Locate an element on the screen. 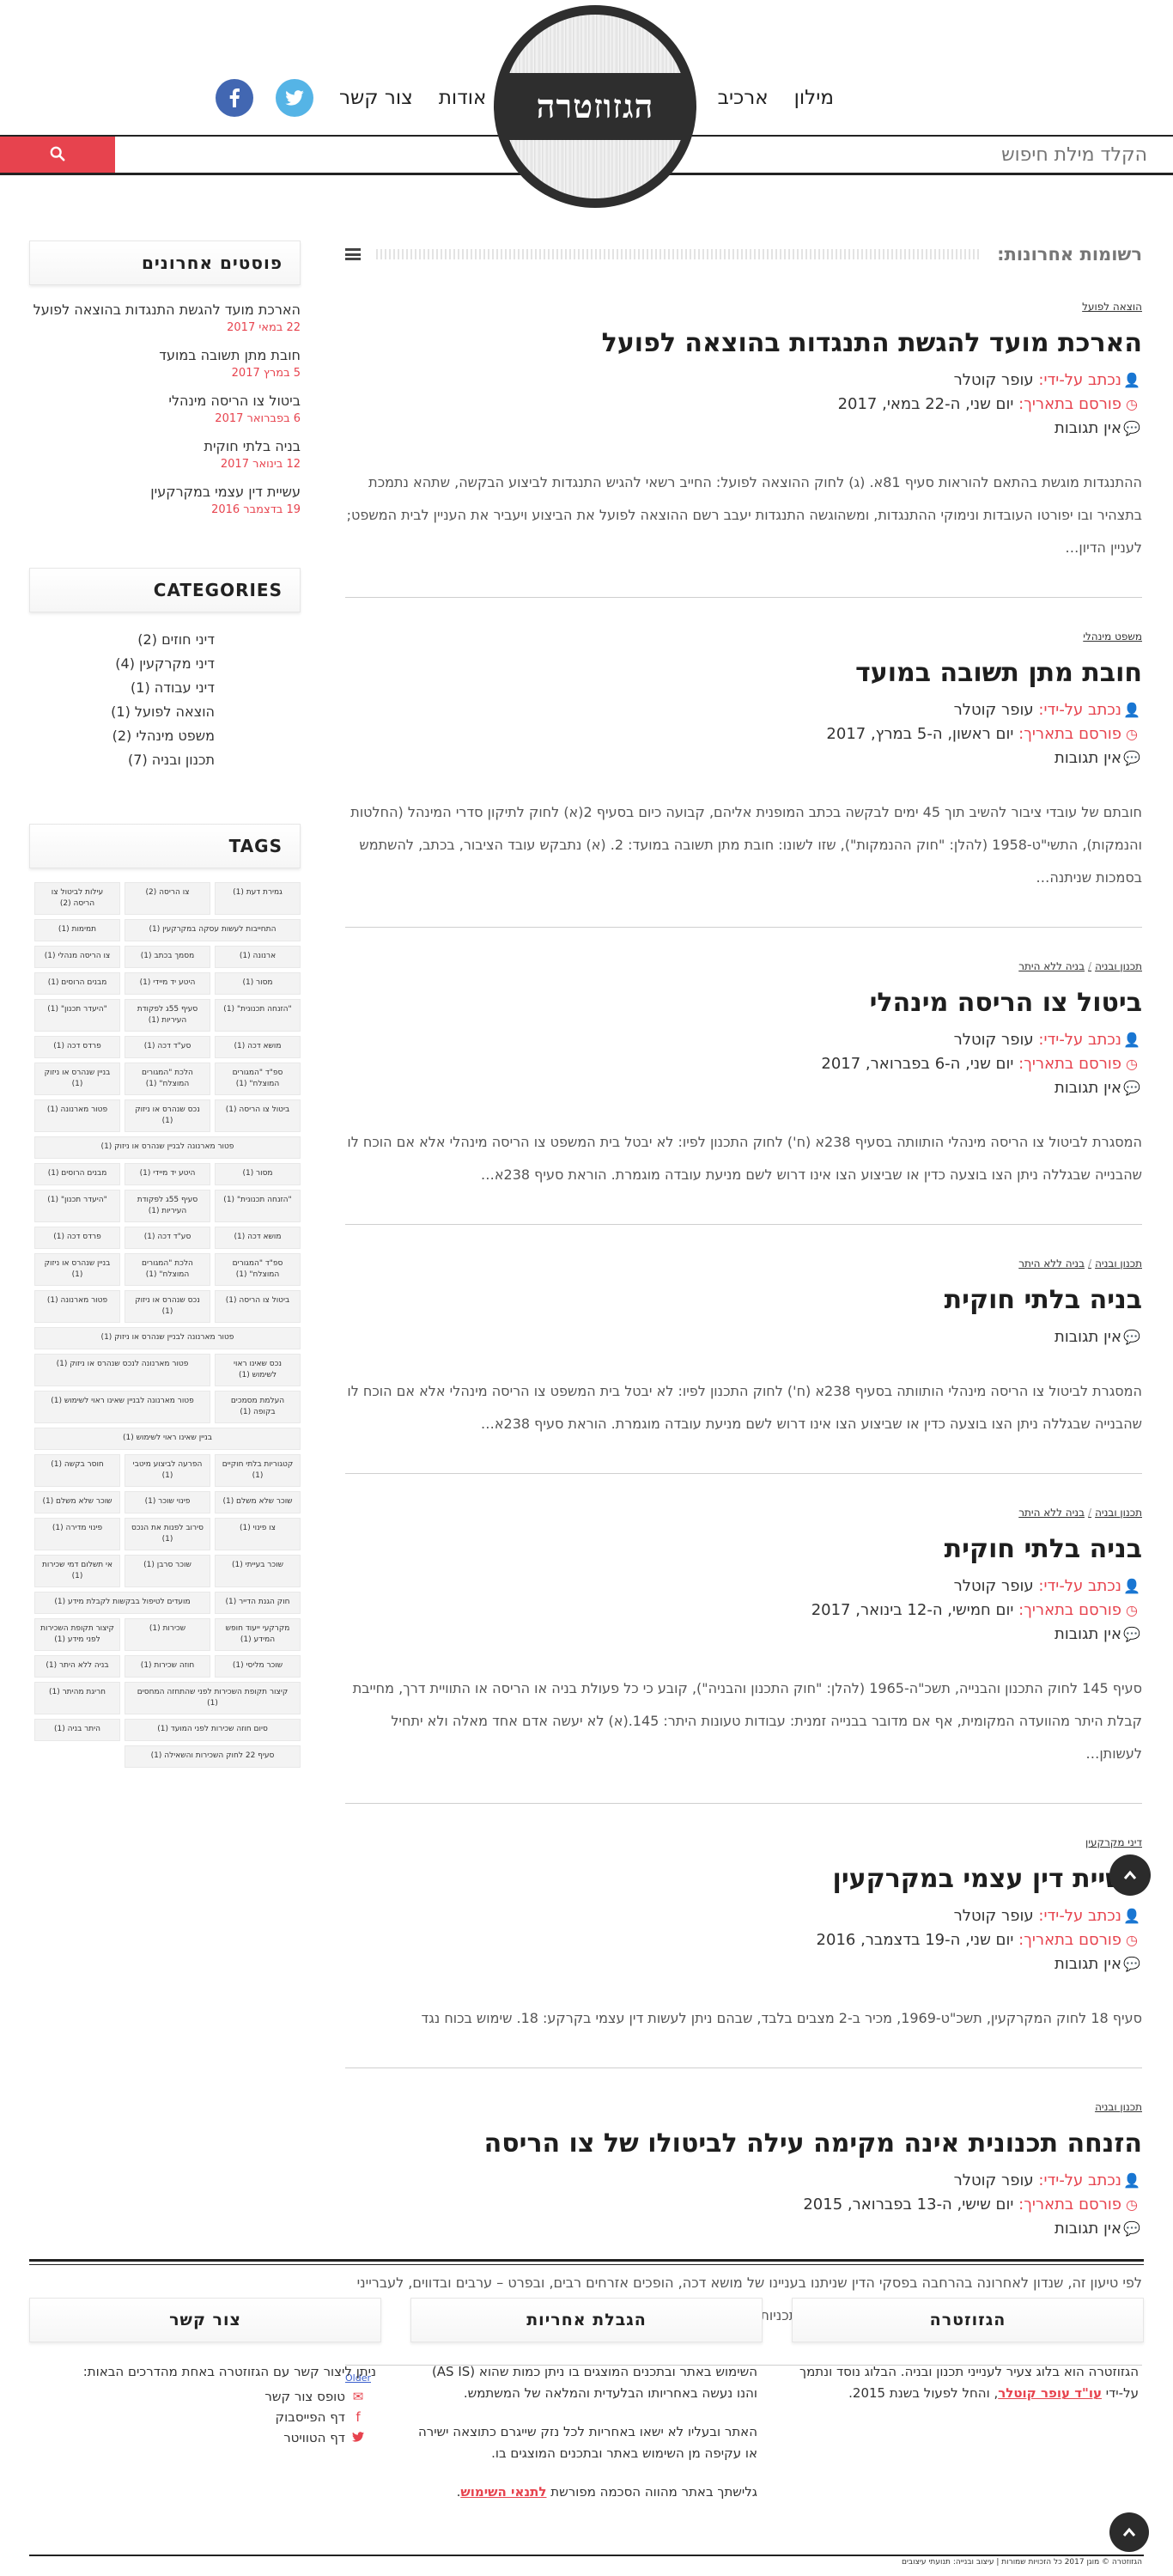  tag-link: סירוב לפנות את הנכס (1) is located at coordinates (167, 1534).